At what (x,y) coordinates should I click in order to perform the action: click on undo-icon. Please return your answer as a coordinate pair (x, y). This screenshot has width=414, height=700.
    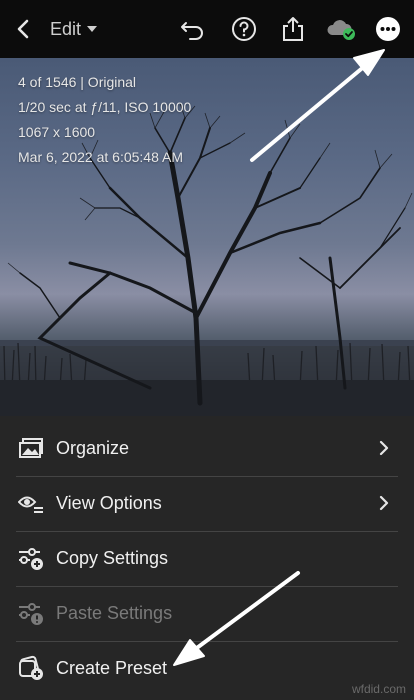
    Looking at the image, I should click on (192, 31).